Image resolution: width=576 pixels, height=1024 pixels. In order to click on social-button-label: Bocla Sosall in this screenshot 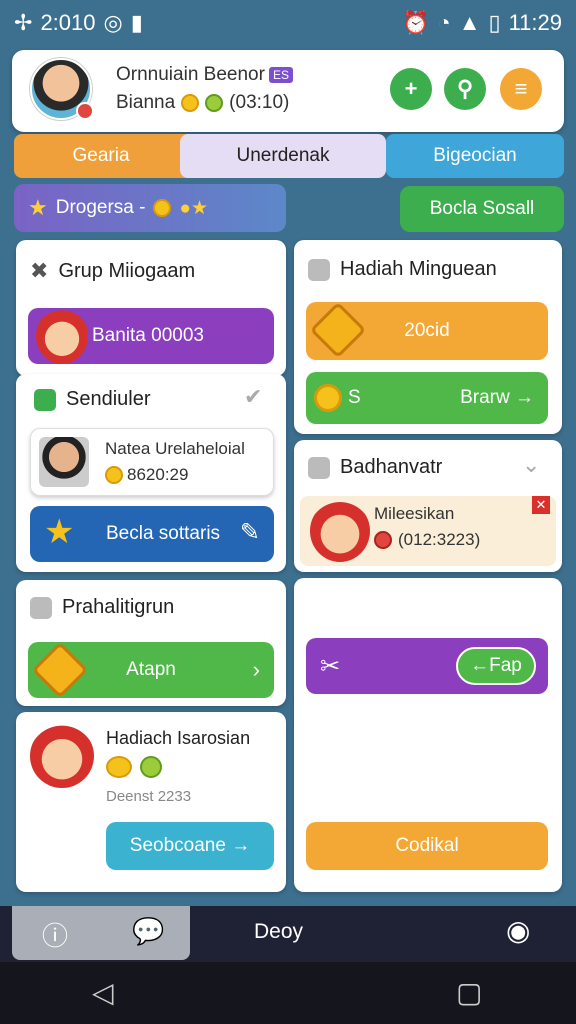, I will do `click(482, 208)`.